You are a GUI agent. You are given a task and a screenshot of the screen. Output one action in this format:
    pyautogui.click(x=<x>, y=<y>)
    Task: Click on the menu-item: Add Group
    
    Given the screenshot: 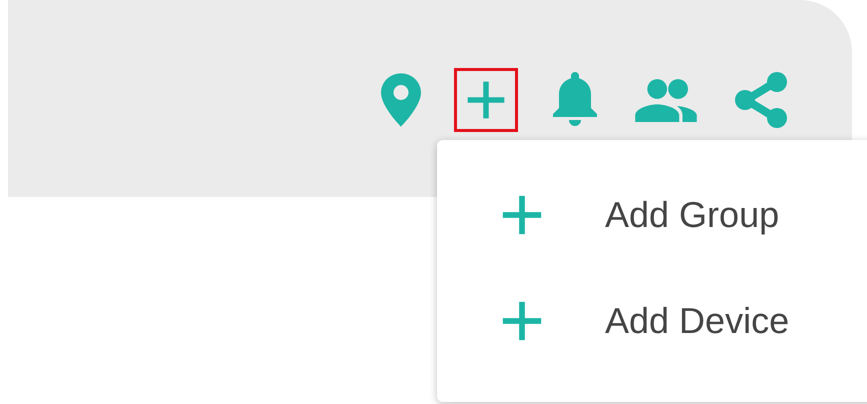 What is the action you would take?
    pyautogui.click(x=652, y=215)
    